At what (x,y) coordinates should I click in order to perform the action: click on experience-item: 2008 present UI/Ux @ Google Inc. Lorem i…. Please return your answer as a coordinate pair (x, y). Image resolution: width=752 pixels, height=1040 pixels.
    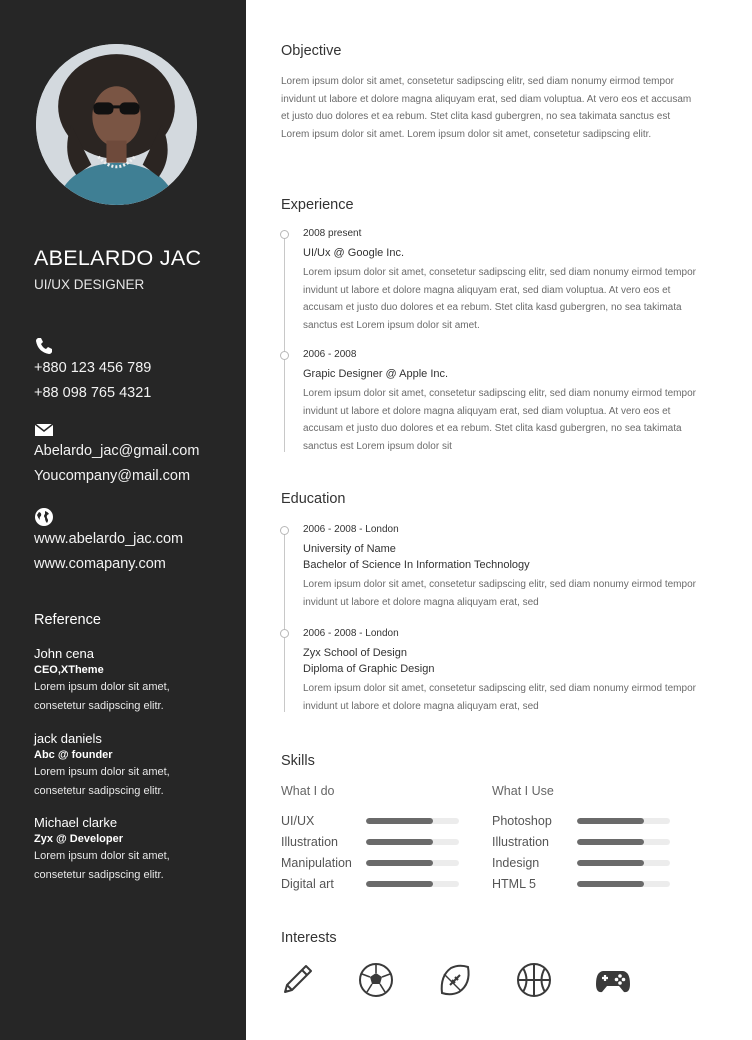
    Looking at the image, I should click on (503, 281).